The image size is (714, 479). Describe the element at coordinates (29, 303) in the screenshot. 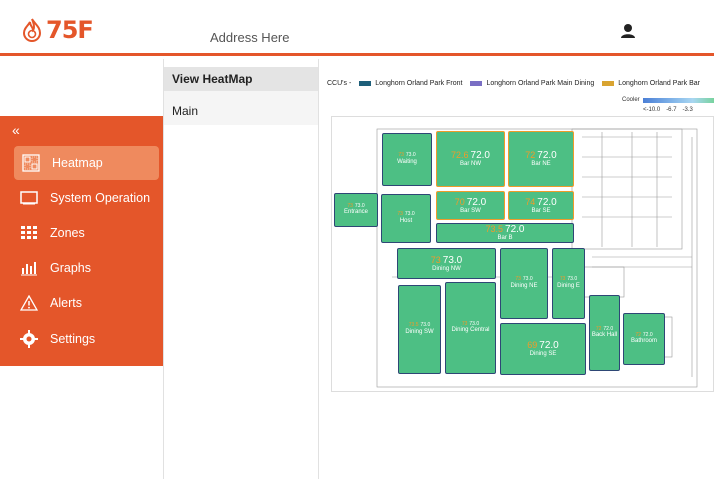

I see `warning-icon` at that location.